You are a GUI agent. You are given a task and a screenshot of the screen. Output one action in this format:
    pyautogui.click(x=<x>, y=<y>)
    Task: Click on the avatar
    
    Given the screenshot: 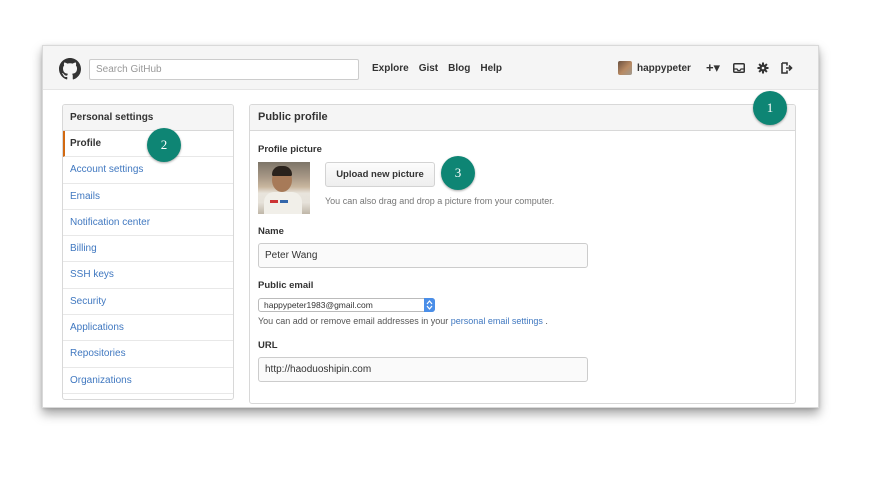 What is the action you would take?
    pyautogui.click(x=625, y=68)
    